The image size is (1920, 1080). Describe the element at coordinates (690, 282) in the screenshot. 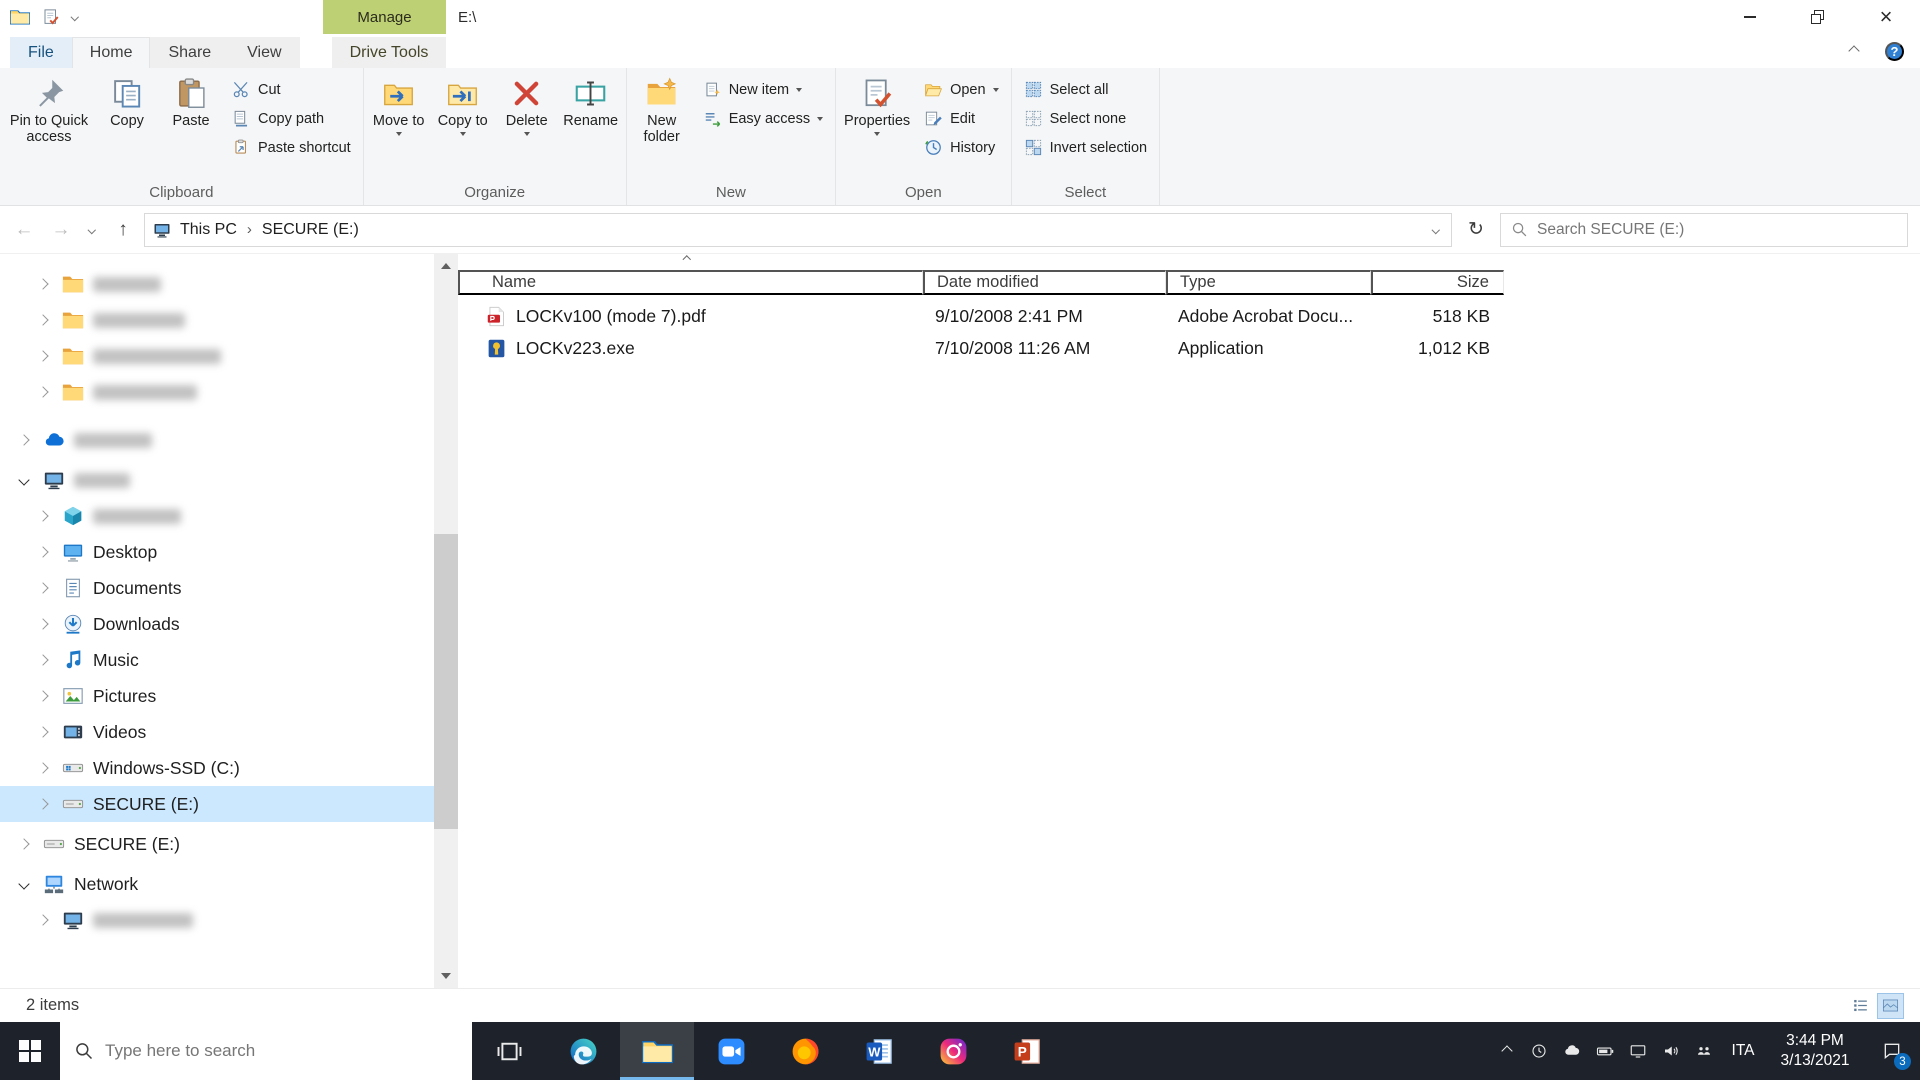

I see `column-header-name: Name` at that location.